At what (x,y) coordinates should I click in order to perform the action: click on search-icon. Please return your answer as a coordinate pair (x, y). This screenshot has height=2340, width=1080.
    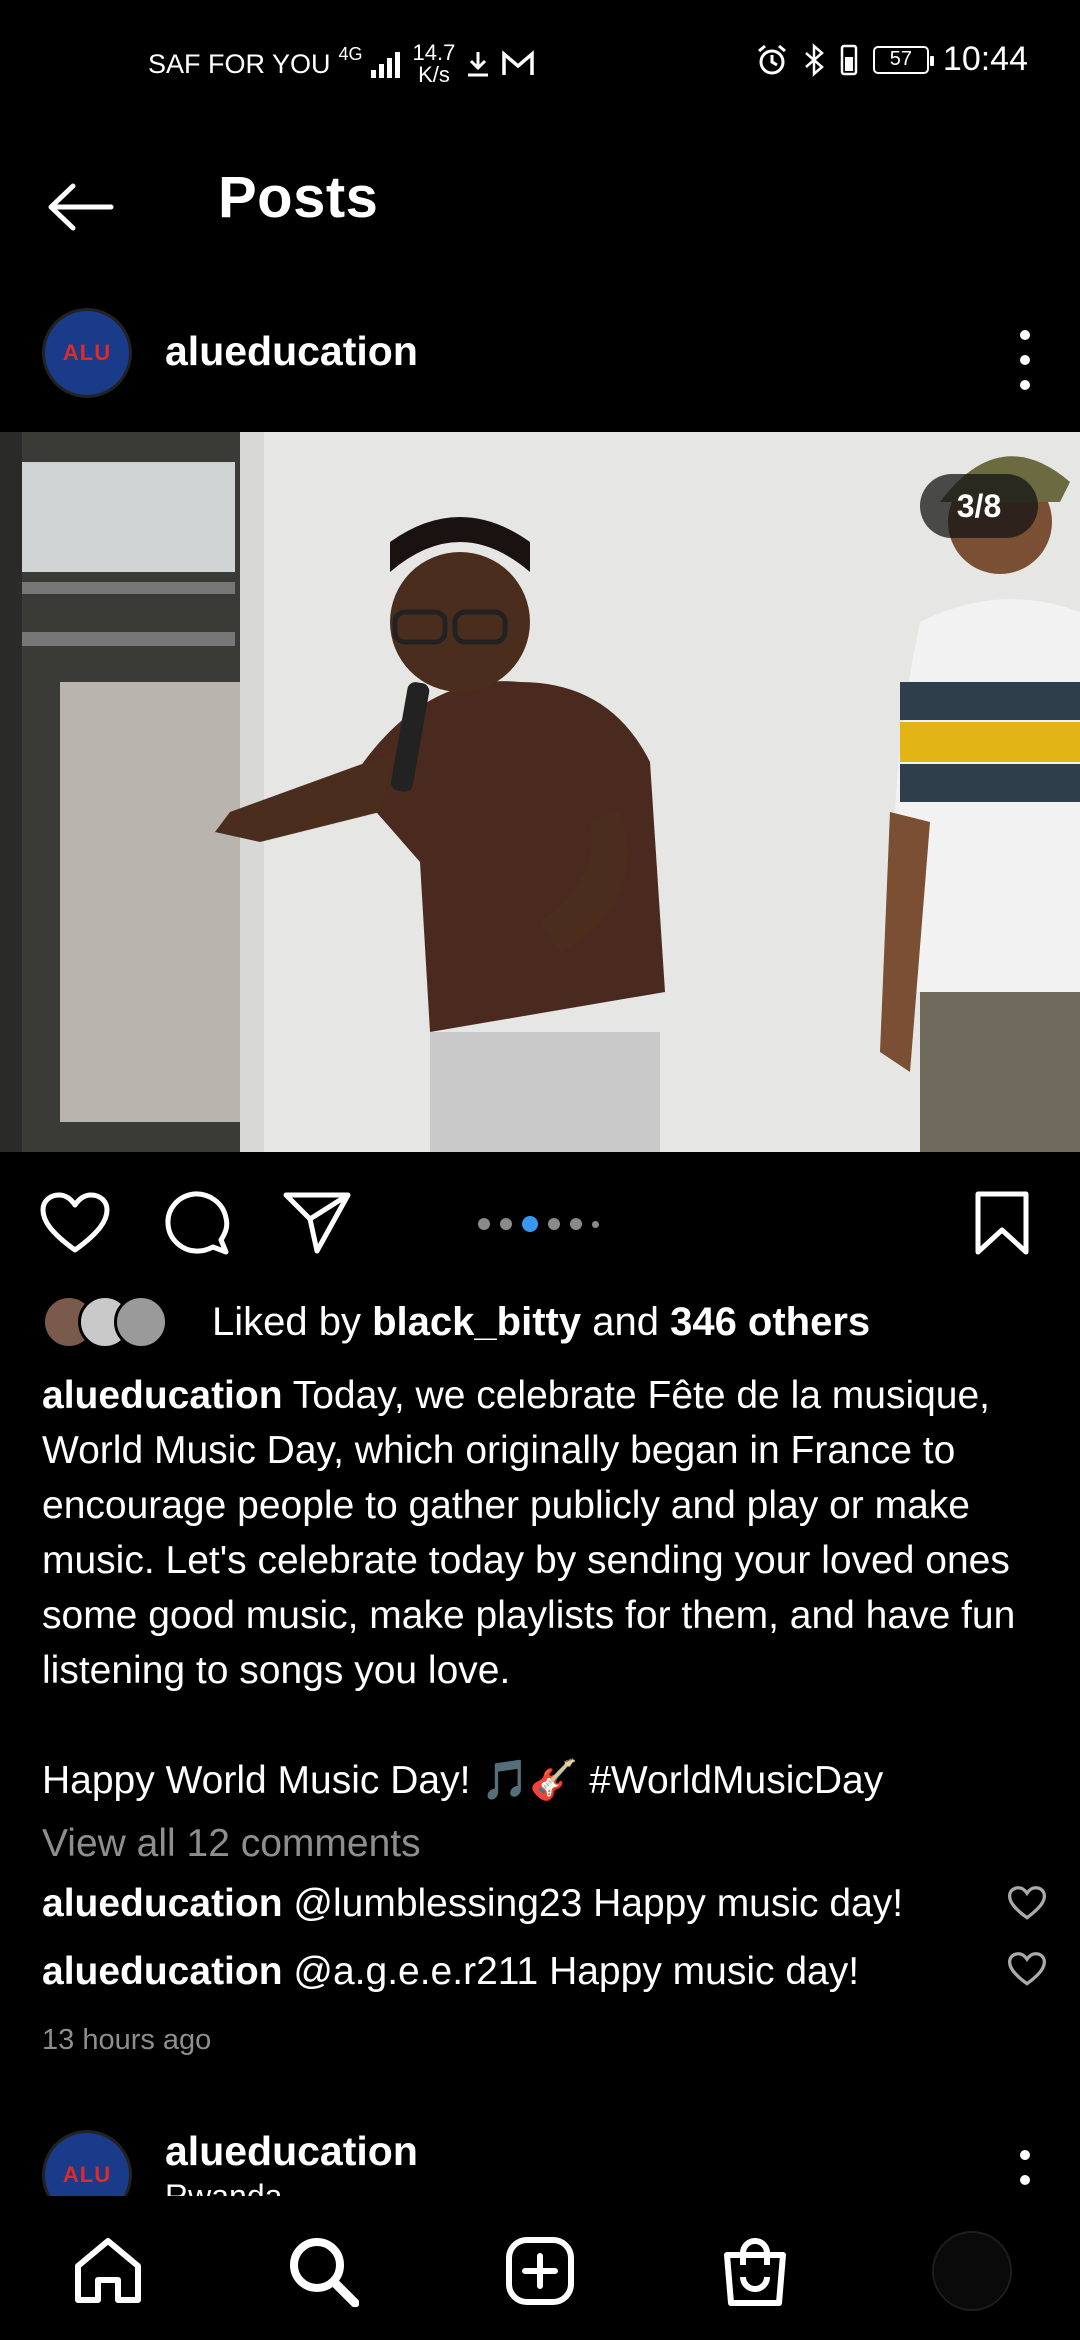
    Looking at the image, I should click on (324, 2272).